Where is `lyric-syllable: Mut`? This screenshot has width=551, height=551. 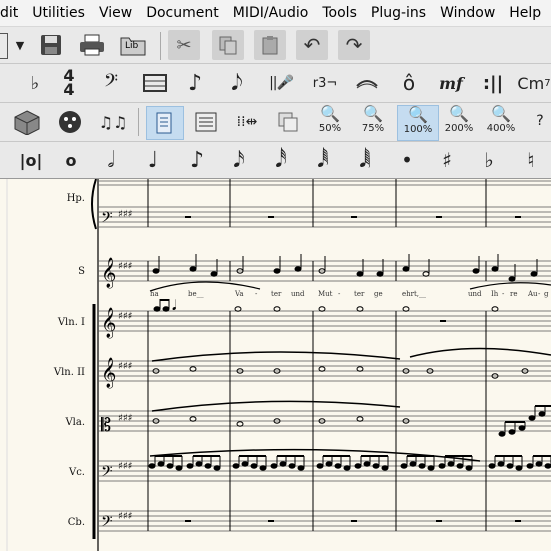
lyric-syllable: Mut is located at coordinates (325, 294).